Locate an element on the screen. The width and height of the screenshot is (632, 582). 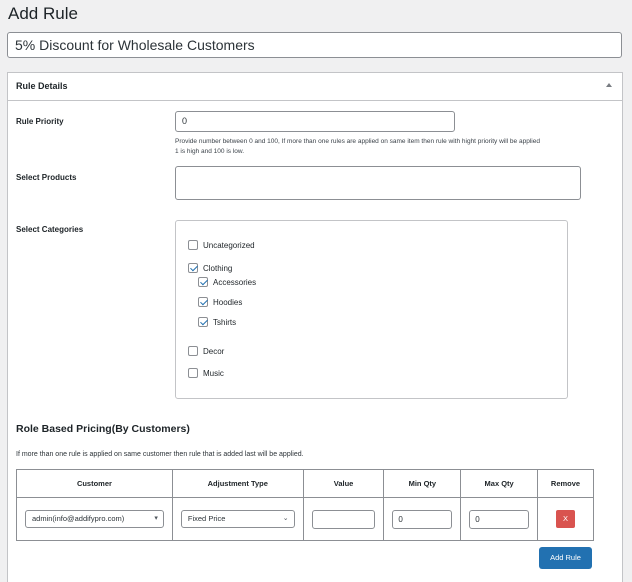
category-item: Decor is located at coordinates (206, 351).